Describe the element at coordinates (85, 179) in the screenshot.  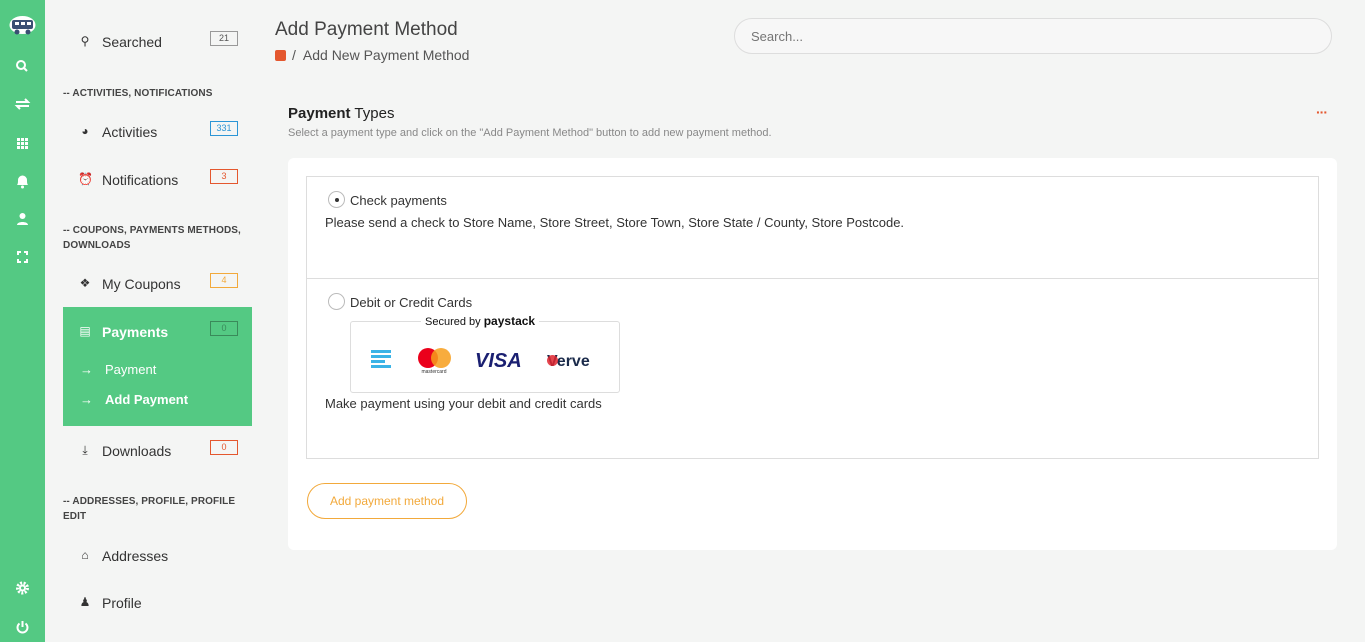
I see `alarm-icon: ⏰` at that location.